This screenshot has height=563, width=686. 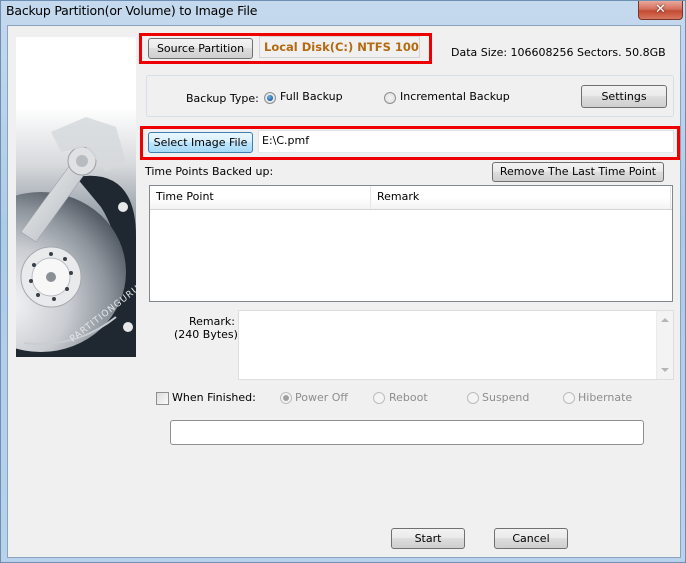 What do you see at coordinates (206, 334) in the screenshot?
I see `remark-limit-label: (240 Bytes)` at bounding box center [206, 334].